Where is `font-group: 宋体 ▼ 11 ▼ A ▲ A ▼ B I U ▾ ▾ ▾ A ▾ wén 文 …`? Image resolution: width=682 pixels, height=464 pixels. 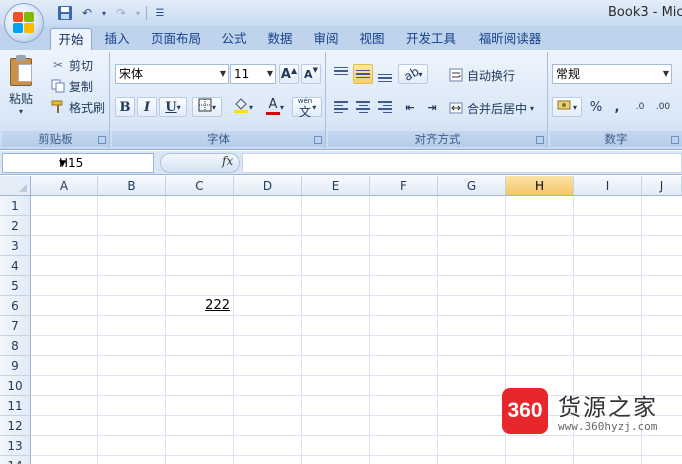 font-group: 宋体 ▼ 11 ▼ A ▲ A ▼ B I U ▾ ▾ ▾ A ▾ wén 文 … is located at coordinates (219, 100).